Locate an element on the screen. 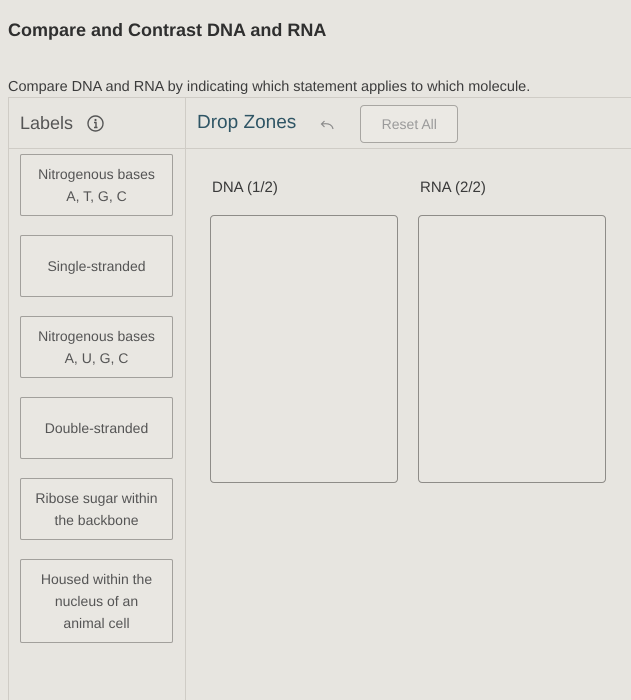 Image resolution: width=631 pixels, height=700 pixels. label-card: Ribose sugar within the backbone is located at coordinates (96, 509).